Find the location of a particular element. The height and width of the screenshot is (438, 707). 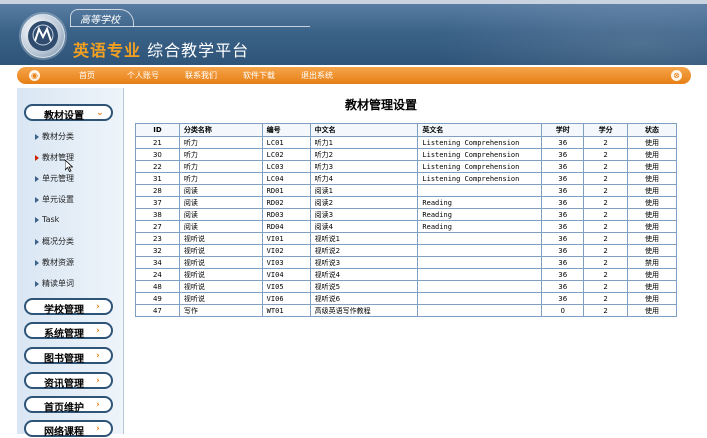

cell-status: 禁用 is located at coordinates (652, 262).